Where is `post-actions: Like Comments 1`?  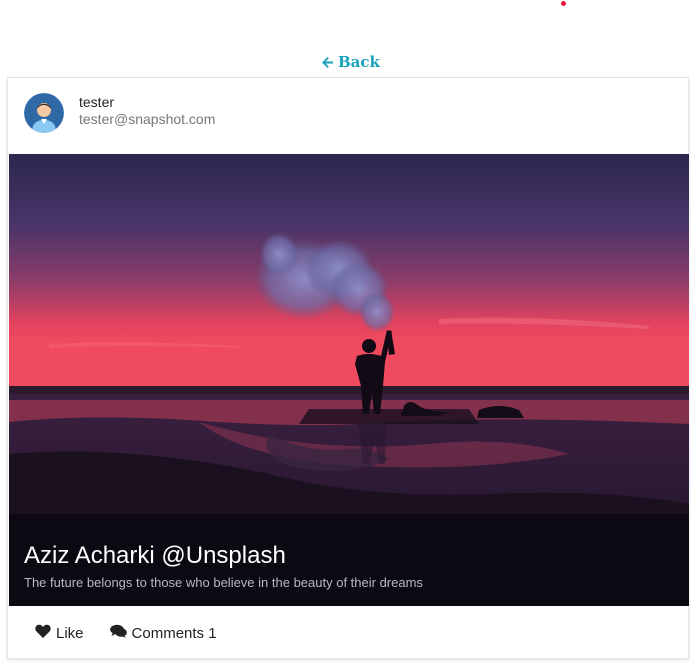 post-actions: Like Comments 1 is located at coordinates (348, 633).